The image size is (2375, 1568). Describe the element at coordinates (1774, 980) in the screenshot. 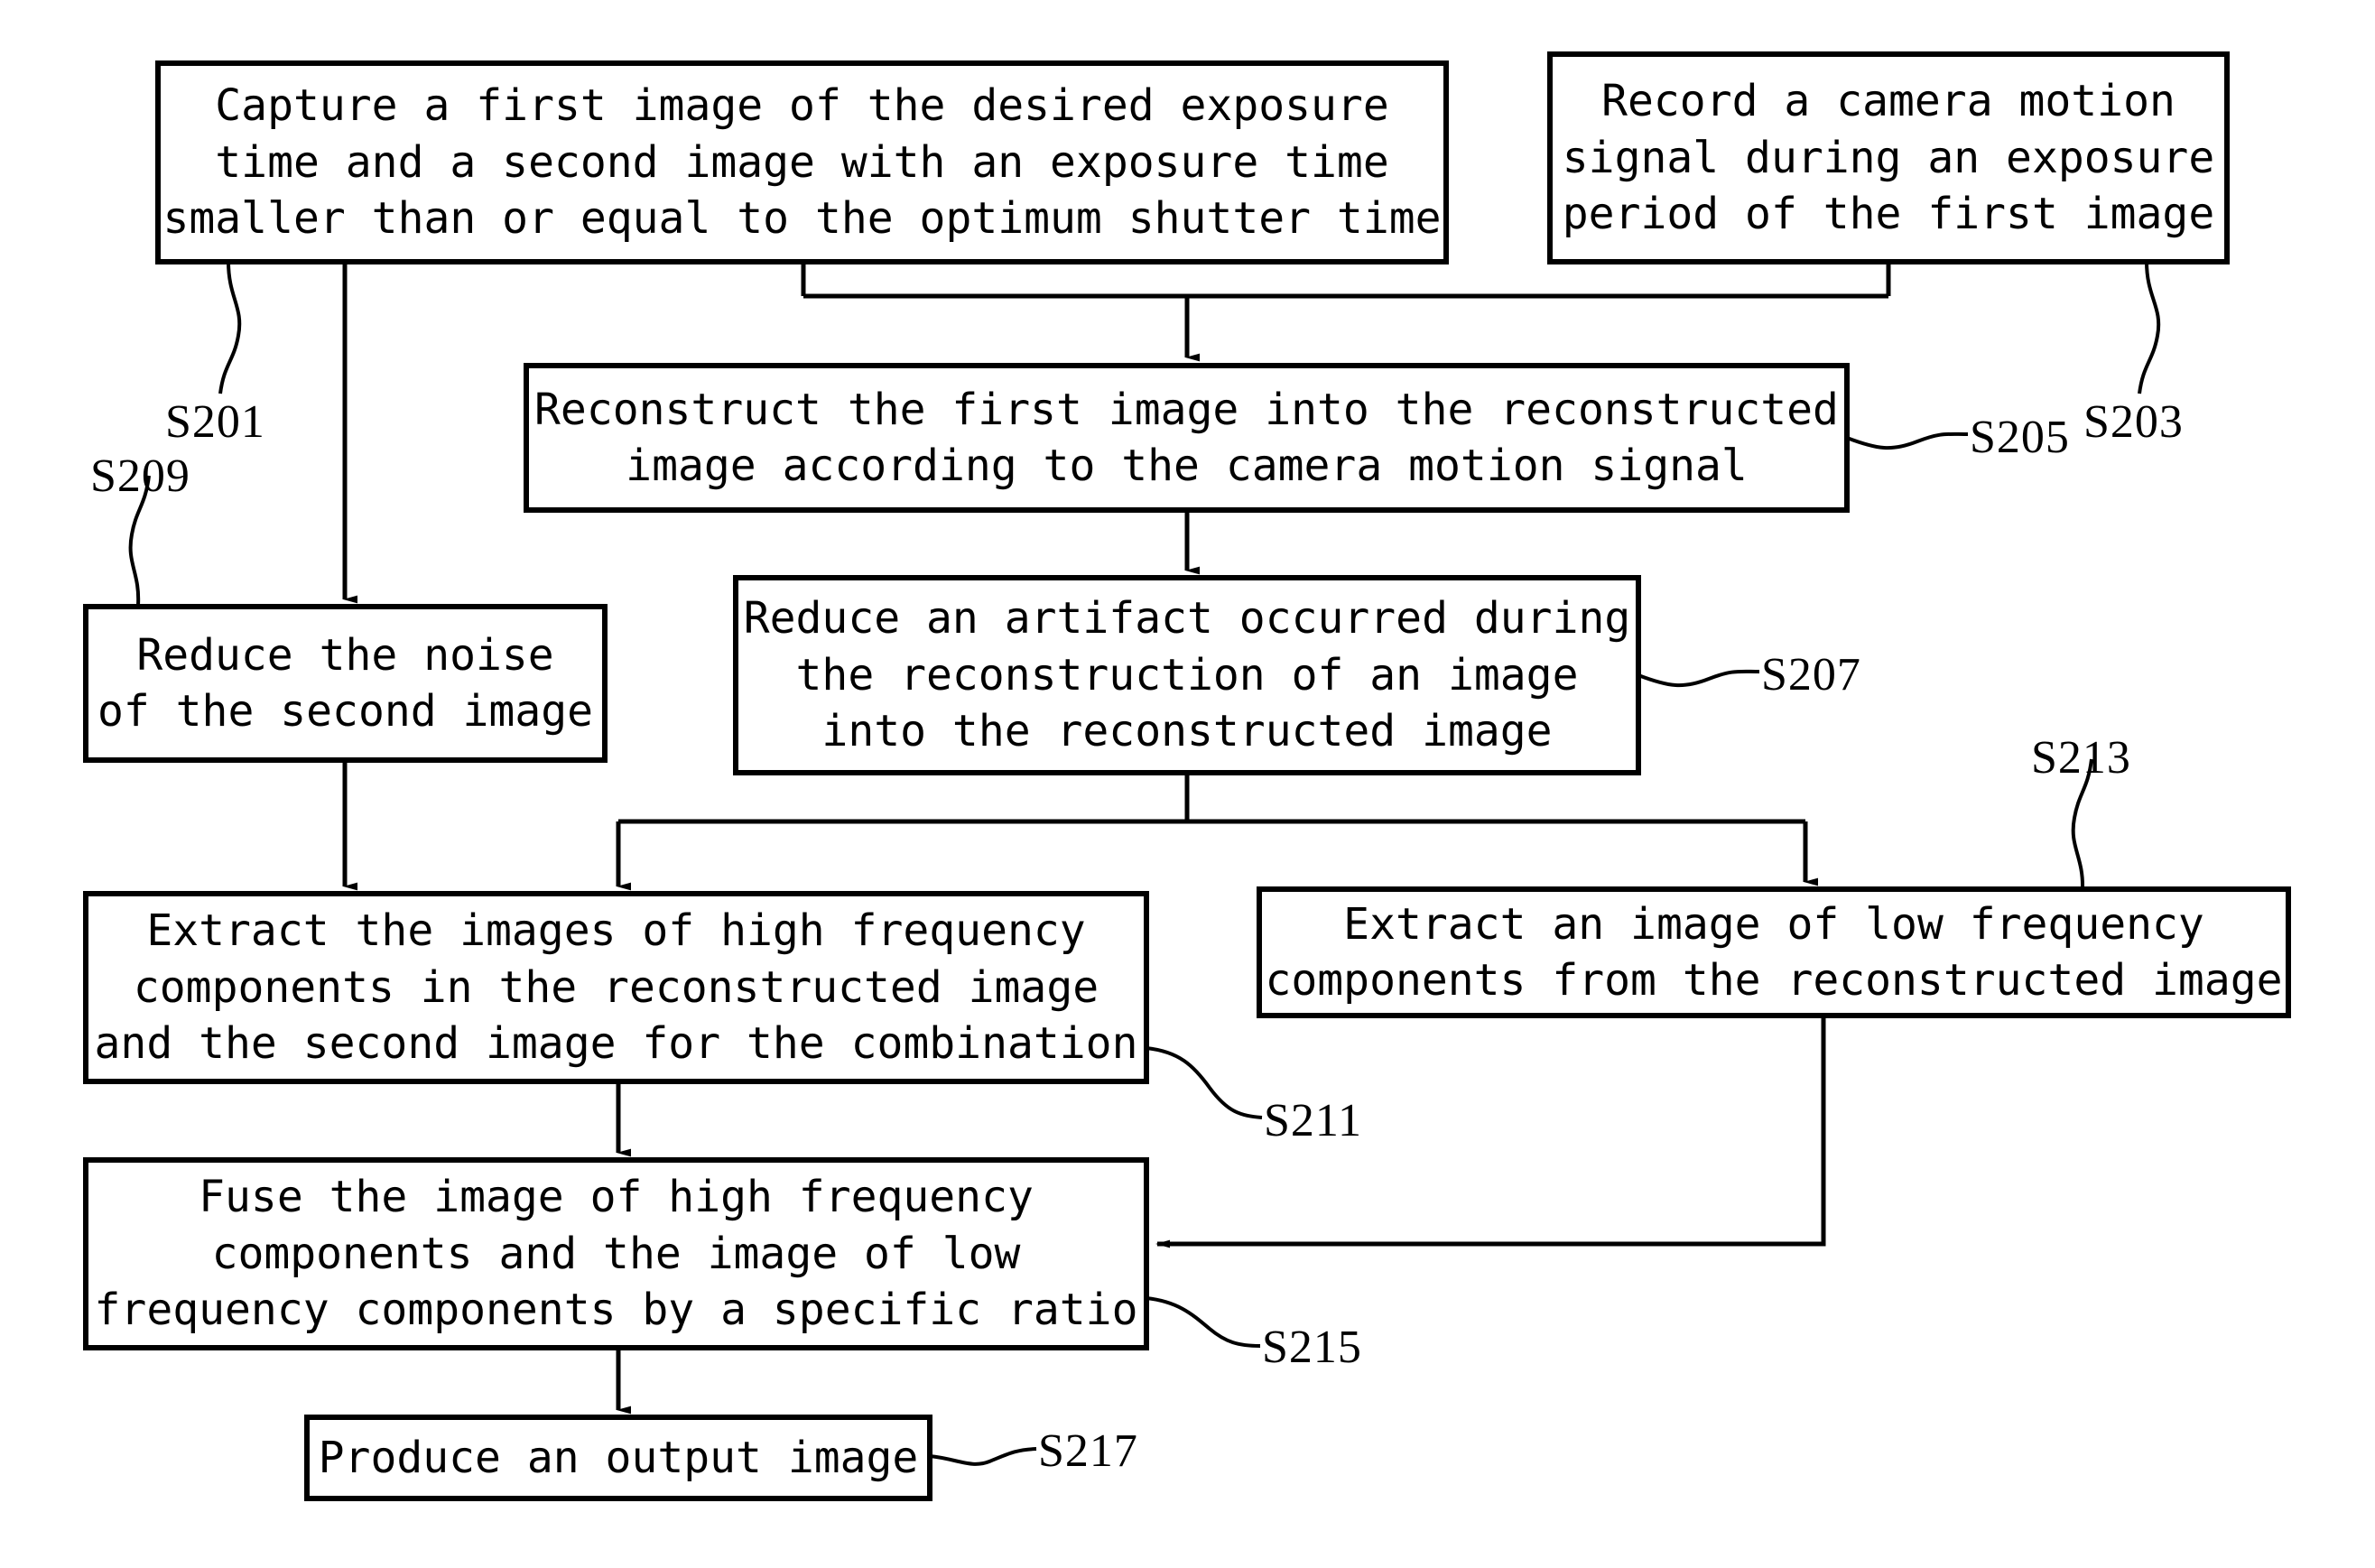

I see `box-line: components from the reconstructed image` at that location.